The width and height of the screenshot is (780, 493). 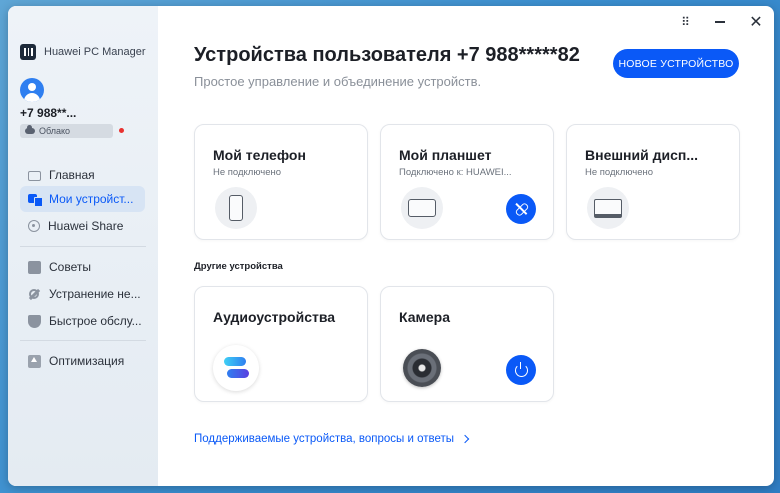 I want to click on sidebar-item-huawei-share: Huawei Share, so click(x=82, y=226).